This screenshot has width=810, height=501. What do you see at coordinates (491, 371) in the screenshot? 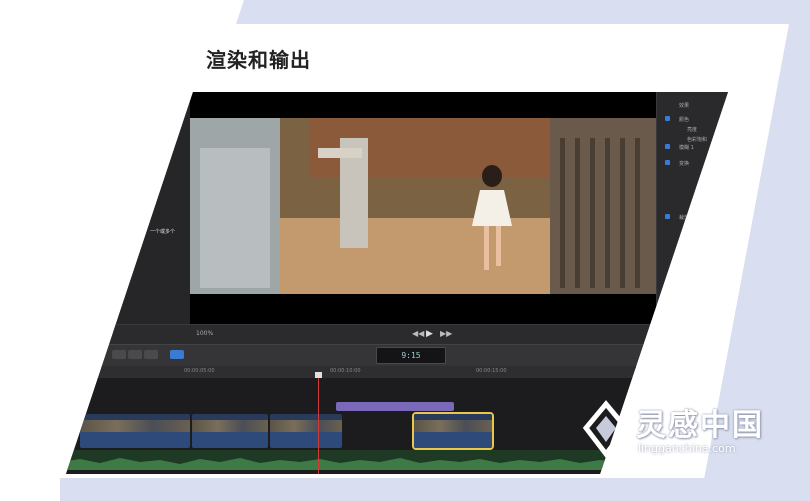
I see `ruler-mark: 00:00:15:00` at bounding box center [491, 371].